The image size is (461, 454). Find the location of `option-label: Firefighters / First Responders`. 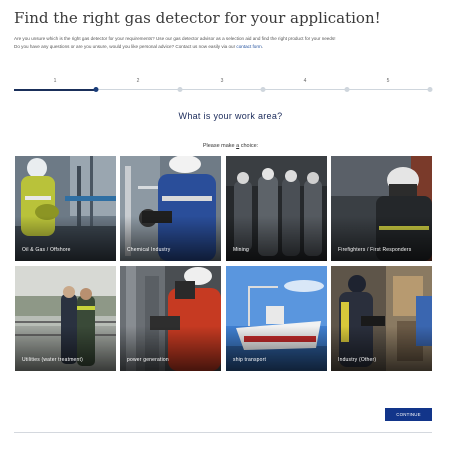

option-label: Firefighters / First Responders is located at coordinates (375, 250).